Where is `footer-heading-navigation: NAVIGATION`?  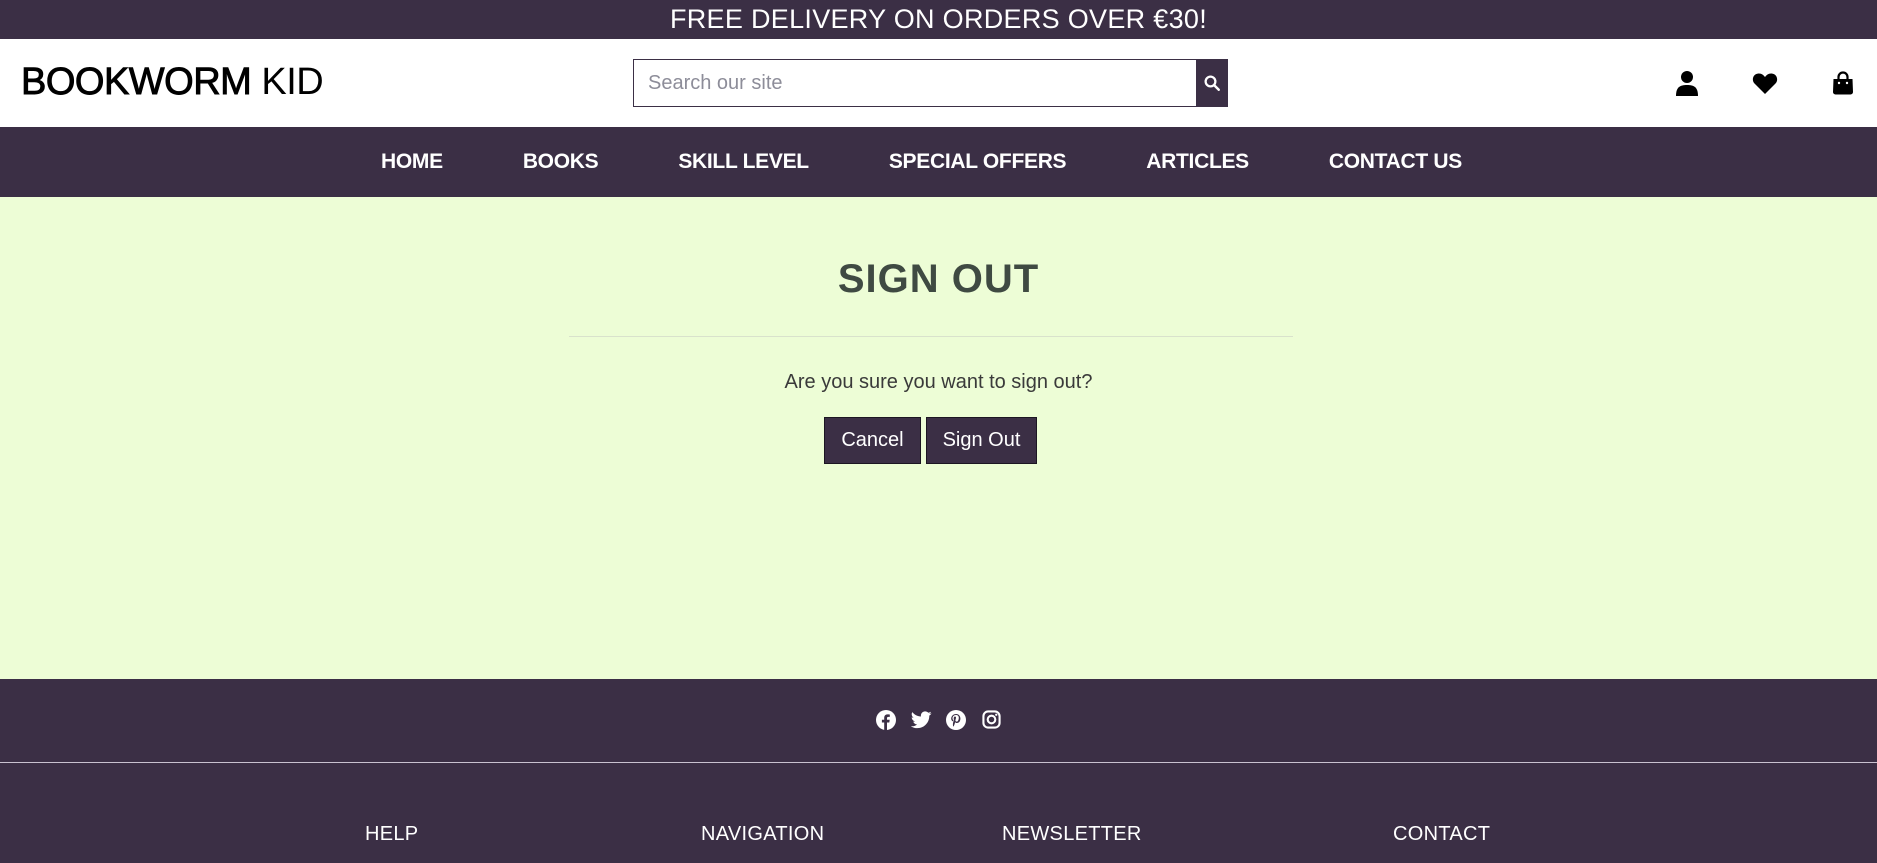
footer-heading-navigation: NAVIGATION is located at coordinates (763, 834).